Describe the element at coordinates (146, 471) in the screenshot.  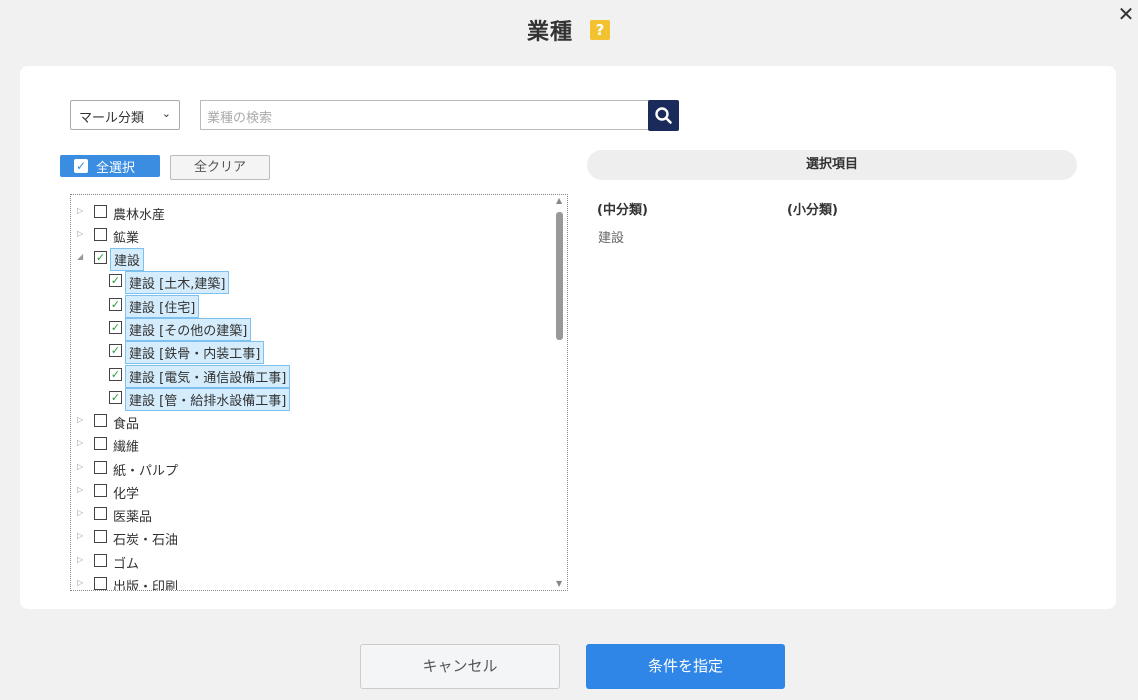
I see `tree-item-label: 紙・パルプ` at that location.